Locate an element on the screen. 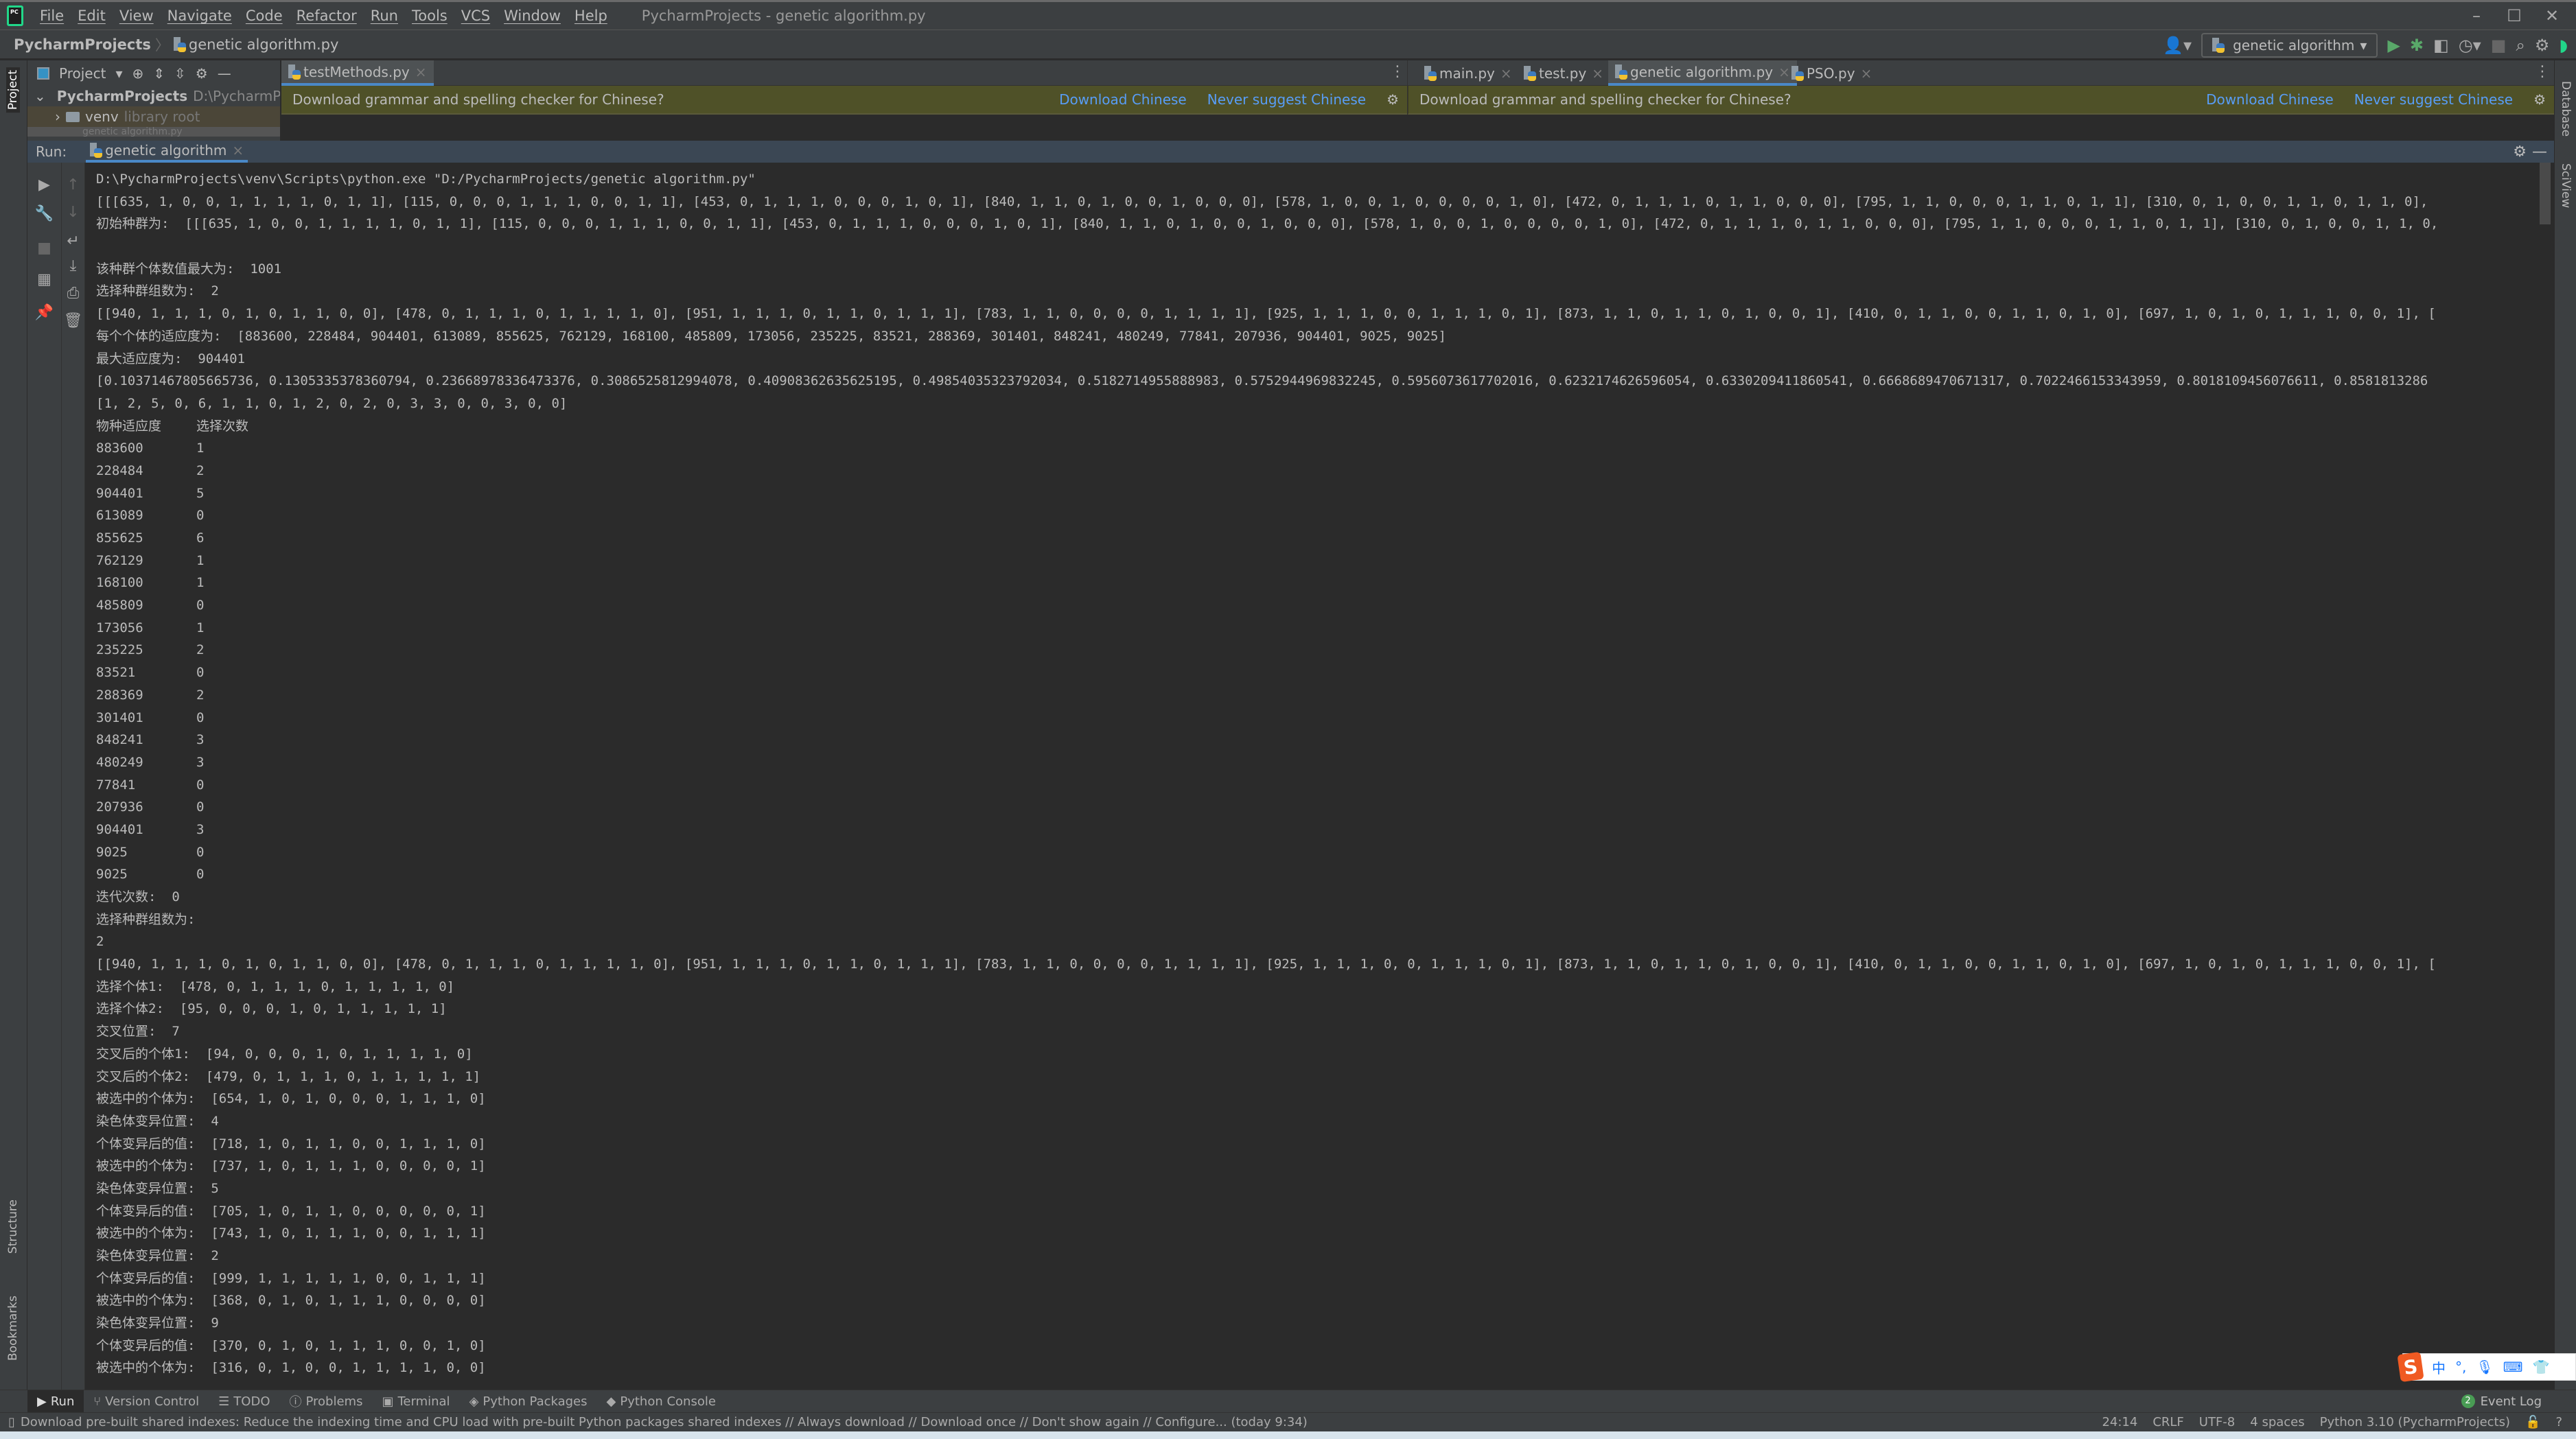 This screenshot has height=1439, width=2576. up-arrow-icon: ↑ is located at coordinates (73, 185).